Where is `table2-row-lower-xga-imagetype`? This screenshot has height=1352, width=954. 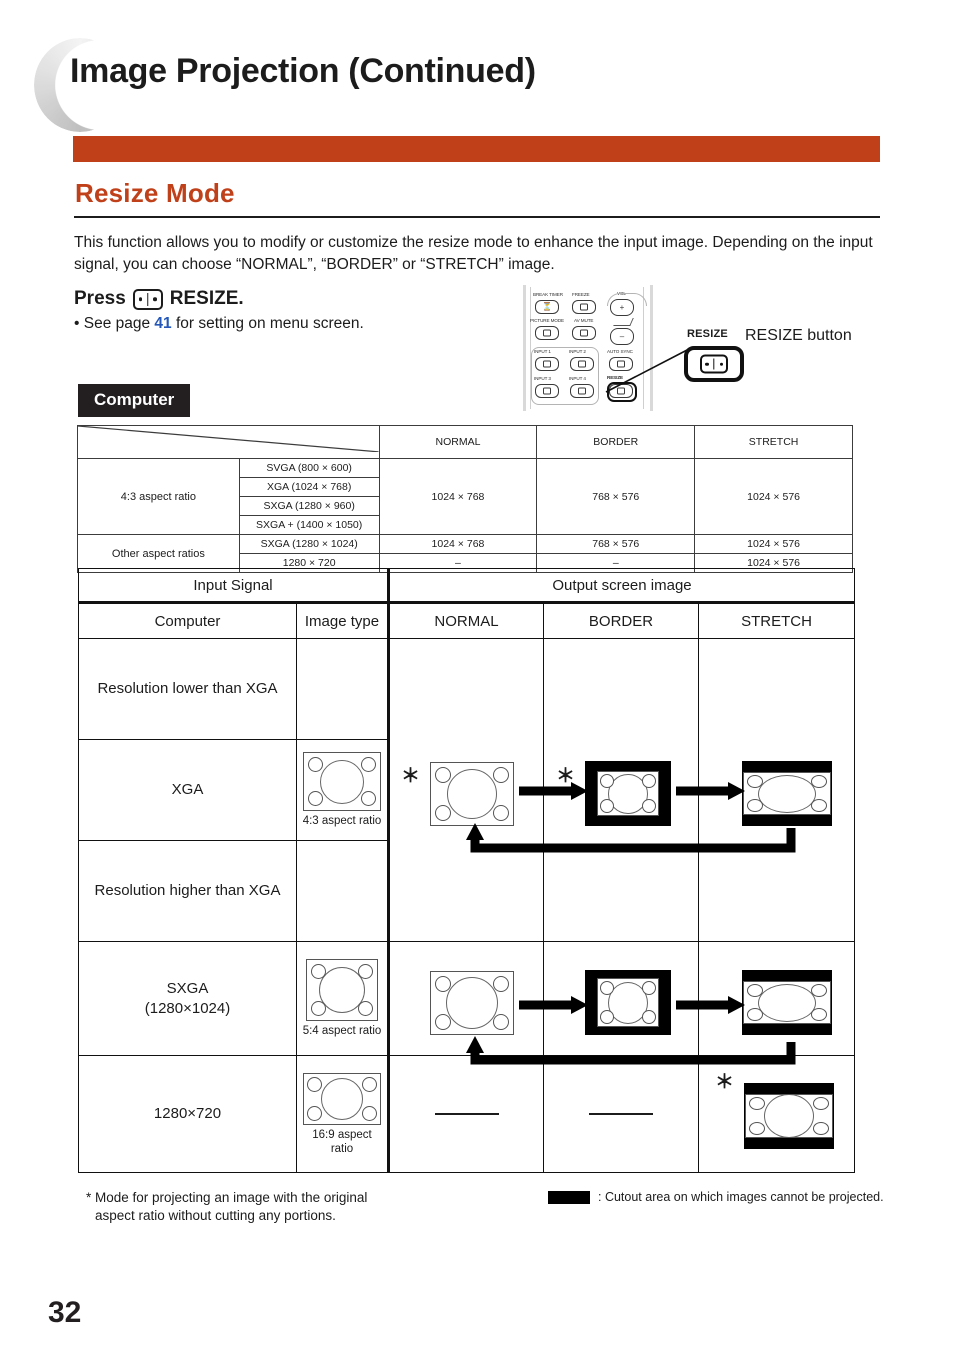 table2-row-lower-xga-imagetype is located at coordinates (343, 689).